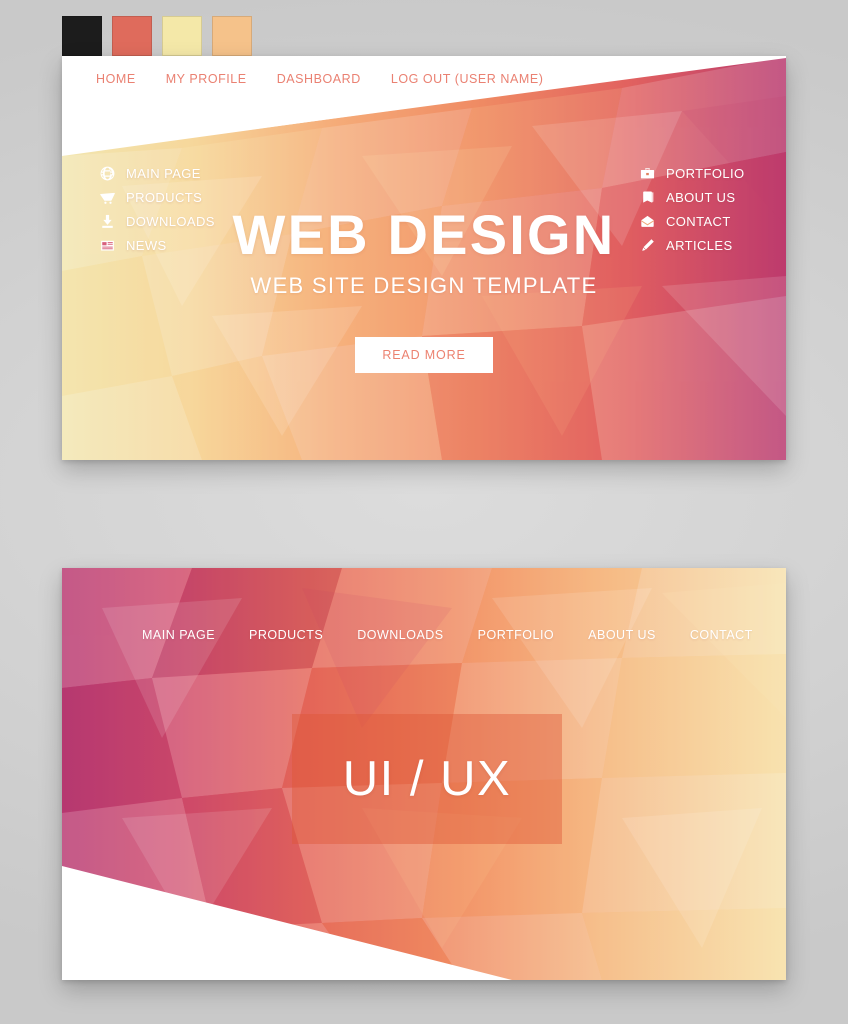 Image resolution: width=848 pixels, height=1024 pixels. I want to click on nav-link-portfolio: PORTFOLIO, so click(516, 635).